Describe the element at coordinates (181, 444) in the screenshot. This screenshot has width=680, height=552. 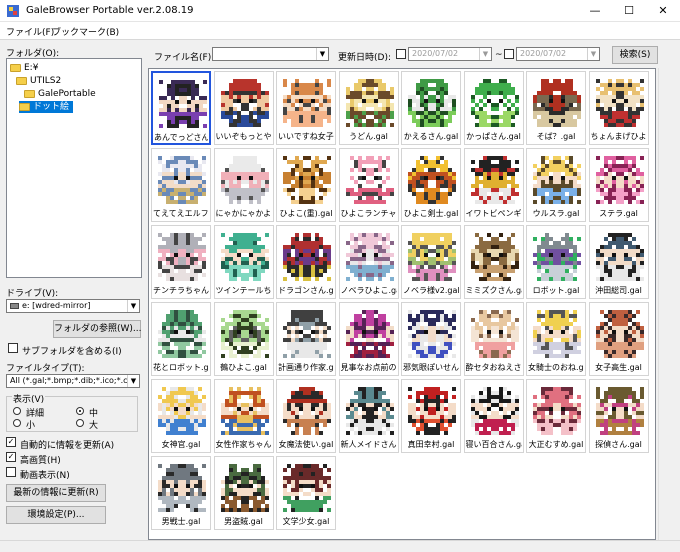
I see `thumbnail-caption: 女神官.gal` at that location.